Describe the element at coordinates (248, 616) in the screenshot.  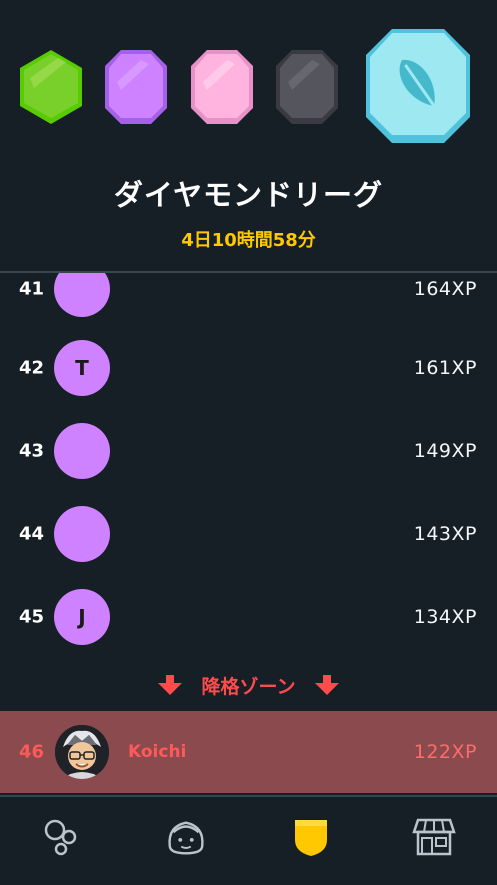
I see `leaderboard-row: 45 J 134XP` at that location.